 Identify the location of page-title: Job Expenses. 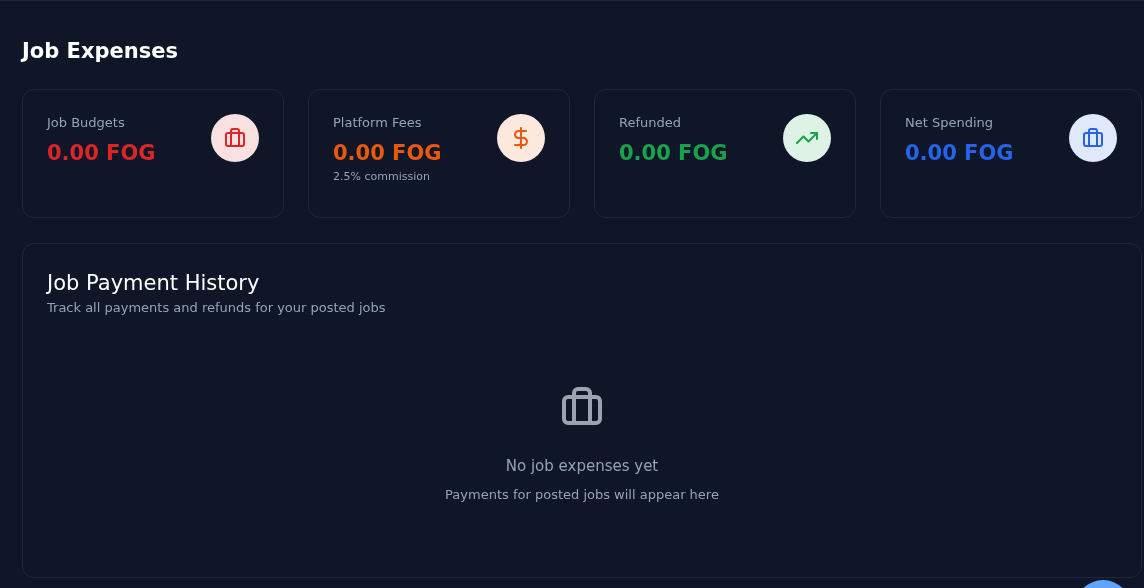
(100, 51).